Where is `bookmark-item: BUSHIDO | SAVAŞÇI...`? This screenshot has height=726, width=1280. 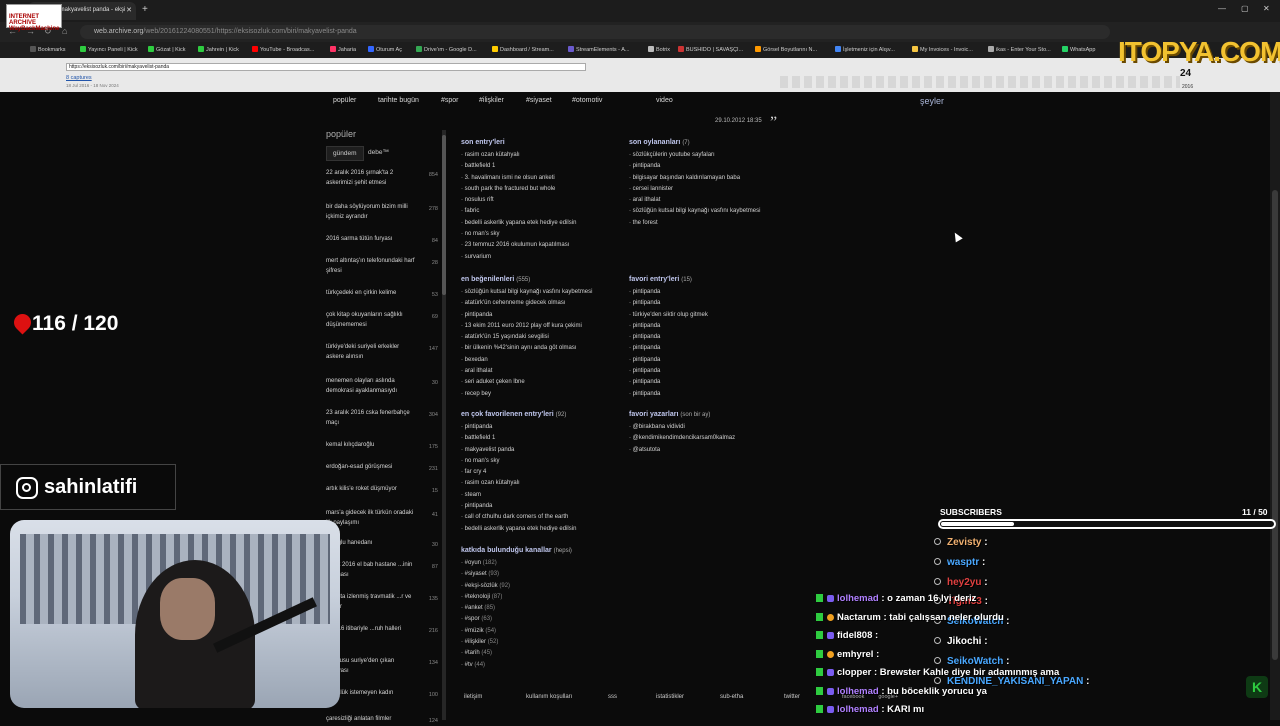
bookmark-item: BUSHIDO | SAVAŞÇI... is located at coordinates (710, 49).